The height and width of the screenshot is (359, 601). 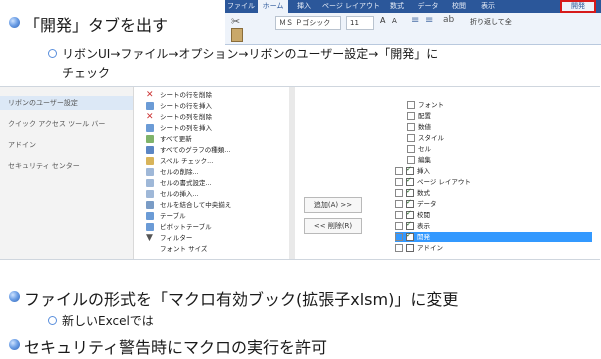 What do you see at coordinates (66, 103) in the screenshot?
I see `sidebar-item-customize-ribbon: リボンのユーザー設定` at bounding box center [66, 103].